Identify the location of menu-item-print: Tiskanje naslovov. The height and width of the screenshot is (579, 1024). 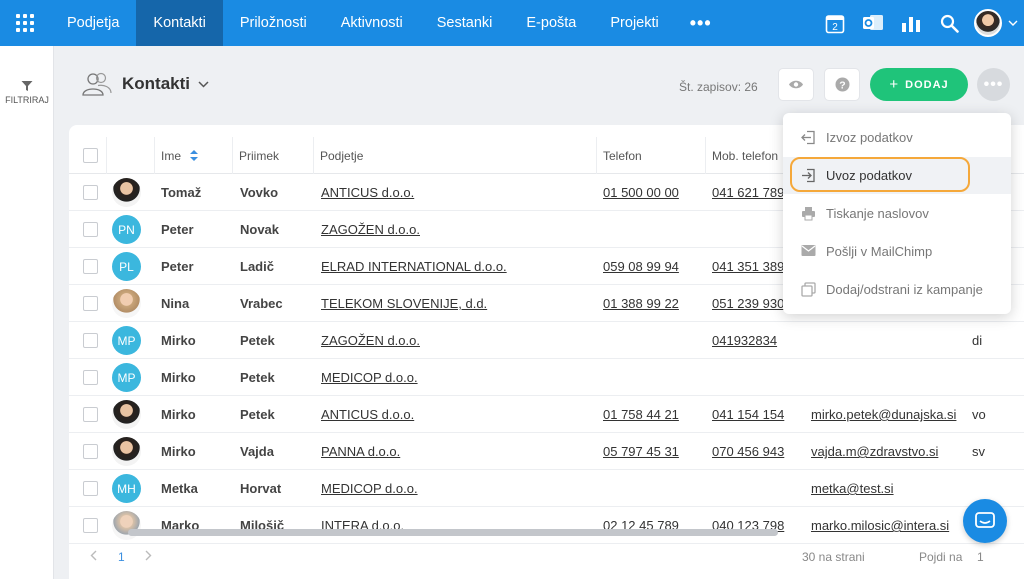
(897, 213).